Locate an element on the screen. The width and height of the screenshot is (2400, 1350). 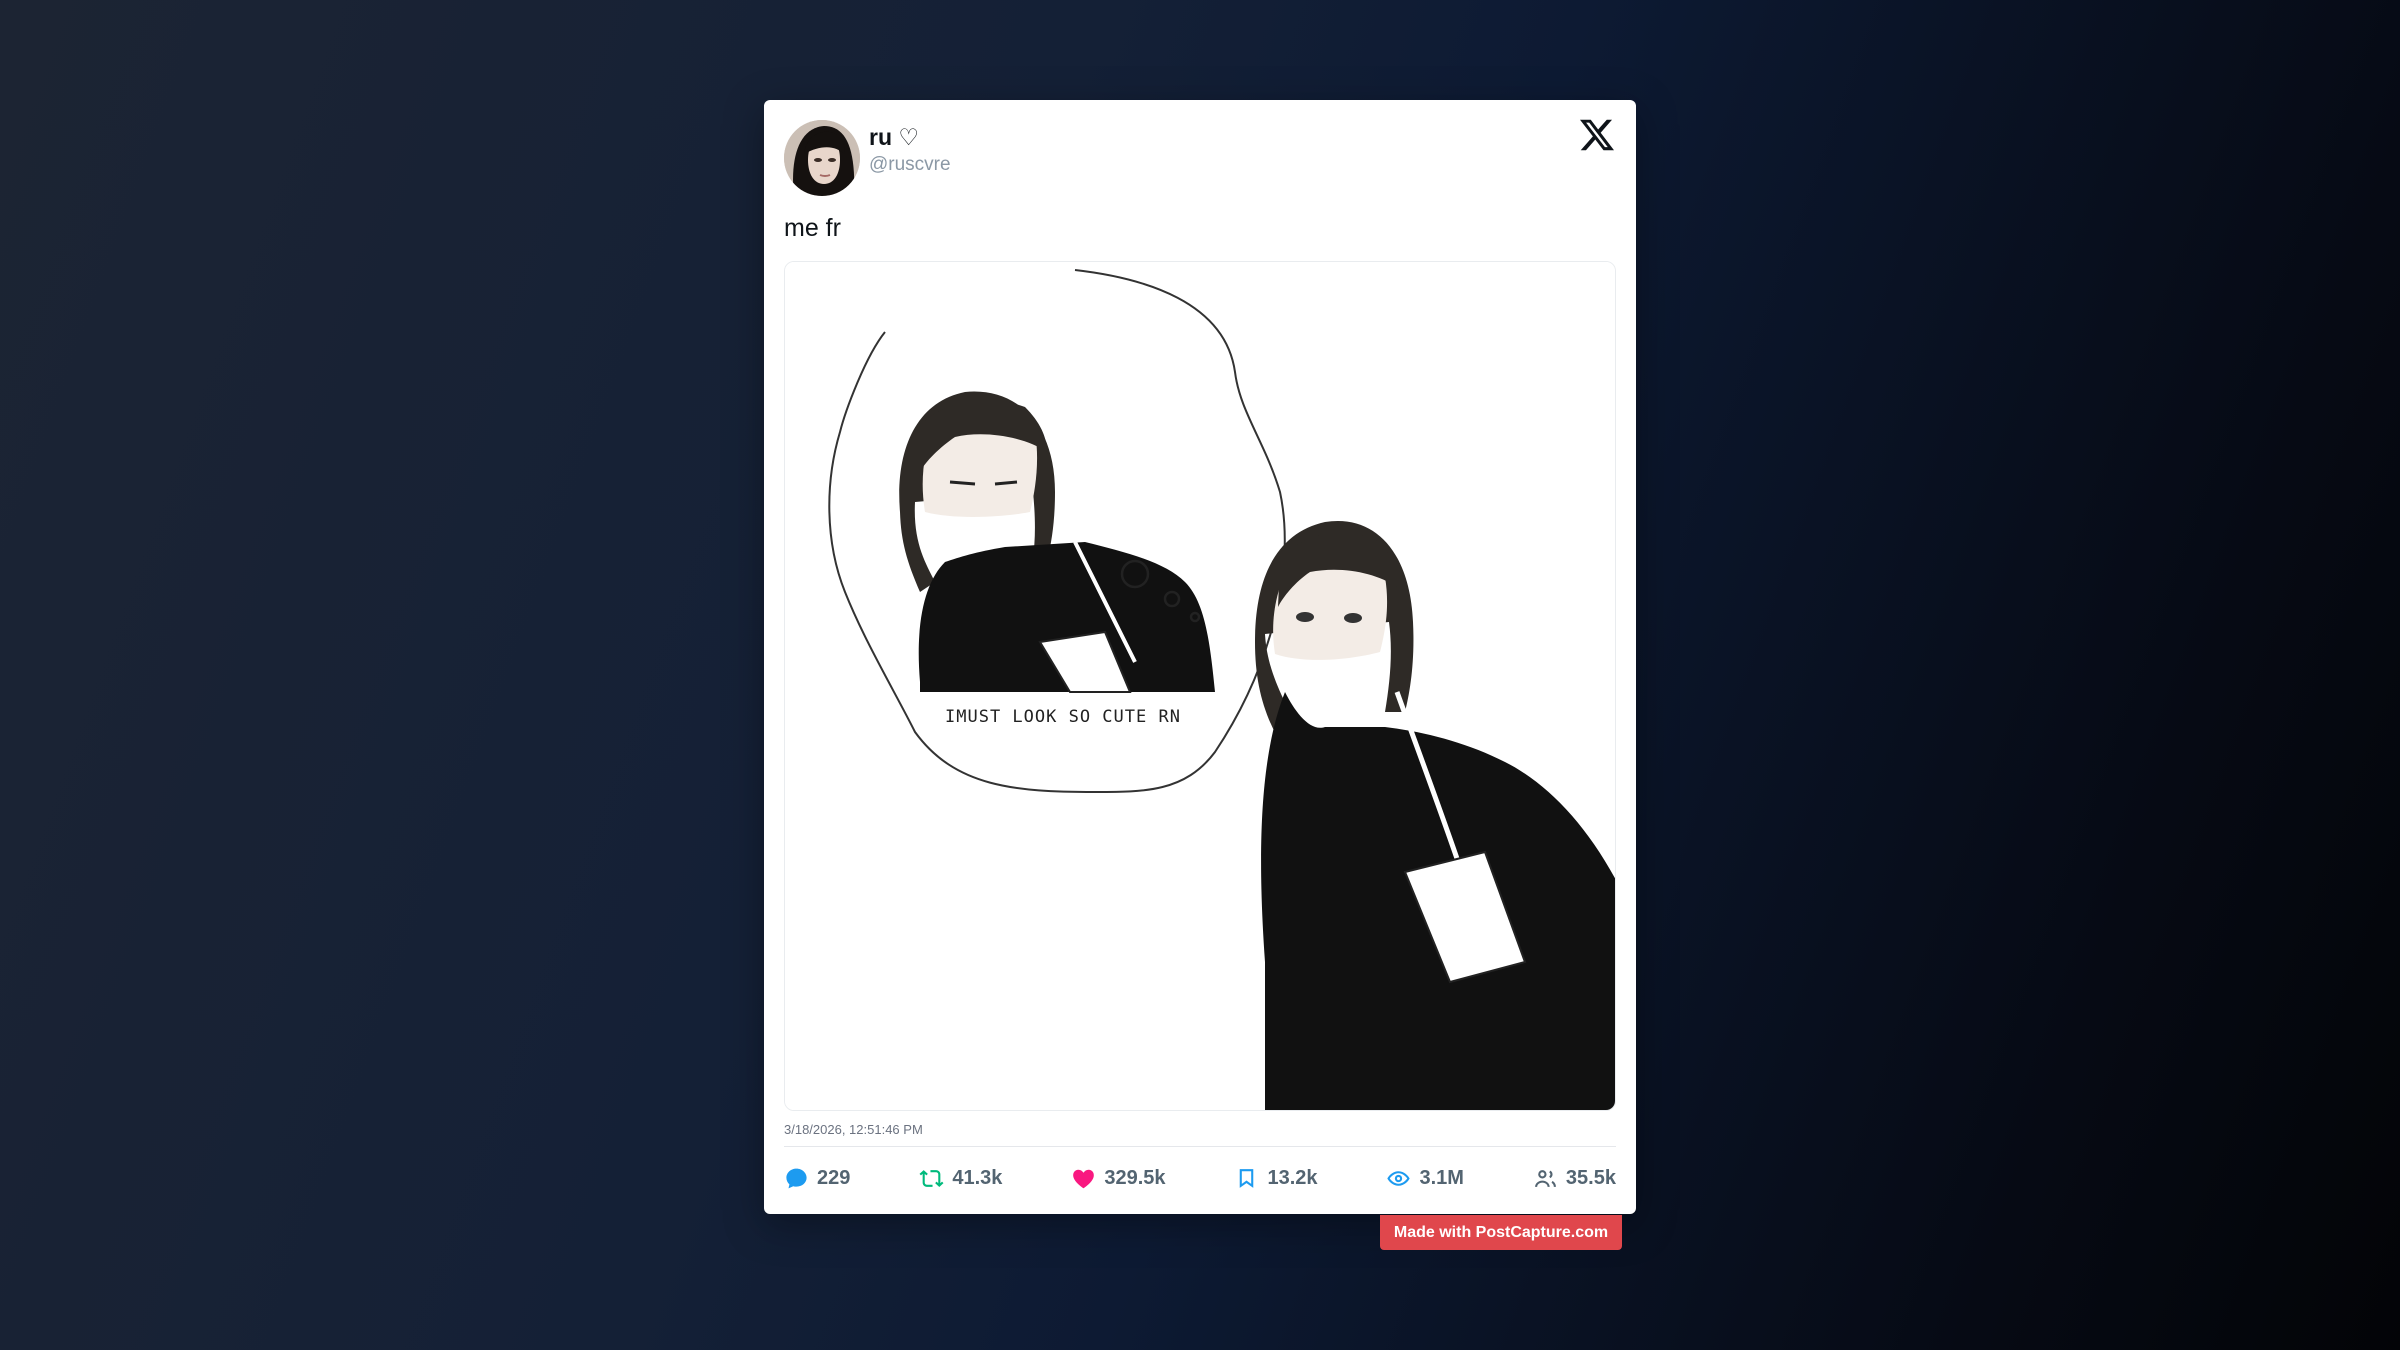
bookmark-stat: 13.2k is located at coordinates (1276, 1178).